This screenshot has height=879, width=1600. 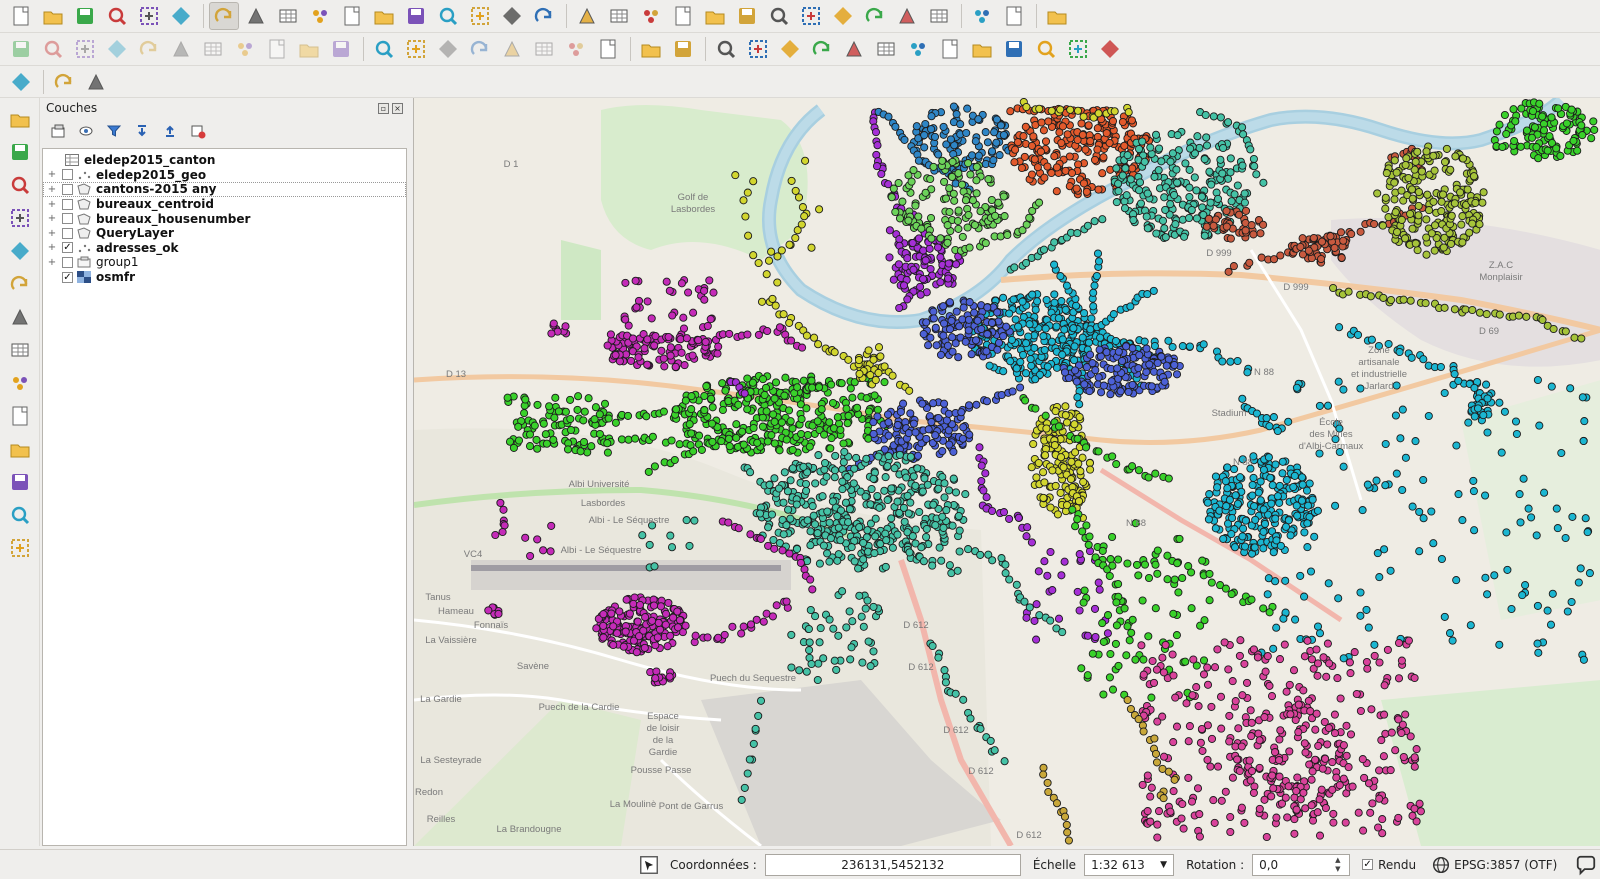 I want to click on select-features-button, so click(x=651, y=16).